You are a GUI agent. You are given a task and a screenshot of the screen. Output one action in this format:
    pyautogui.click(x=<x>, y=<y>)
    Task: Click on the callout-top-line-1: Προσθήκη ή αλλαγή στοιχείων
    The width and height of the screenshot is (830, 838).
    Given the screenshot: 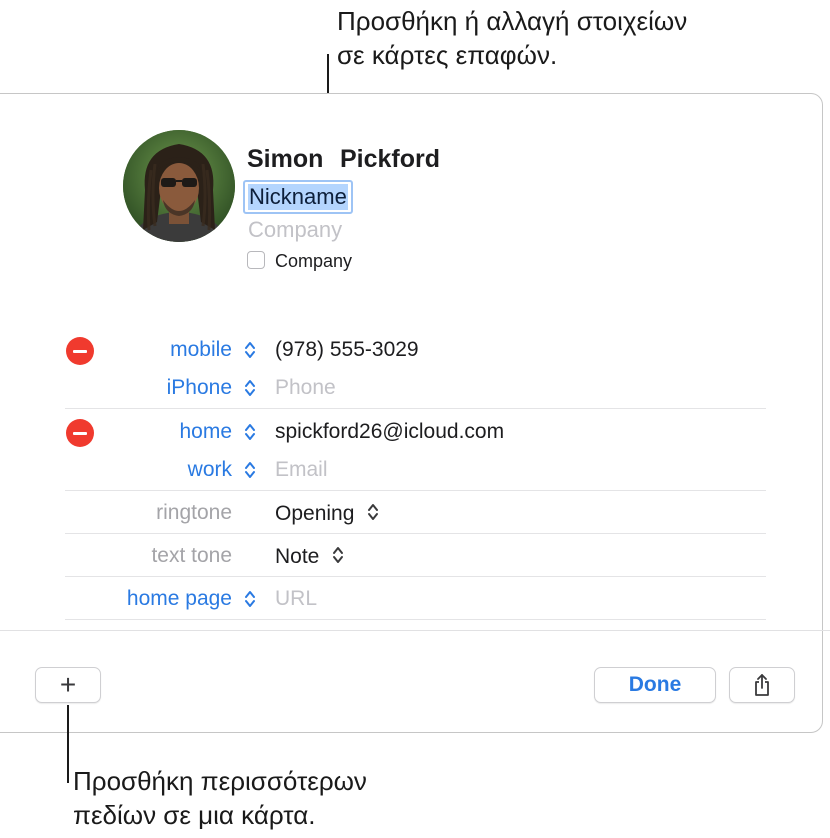 What is the action you would take?
    pyautogui.click(x=512, y=21)
    